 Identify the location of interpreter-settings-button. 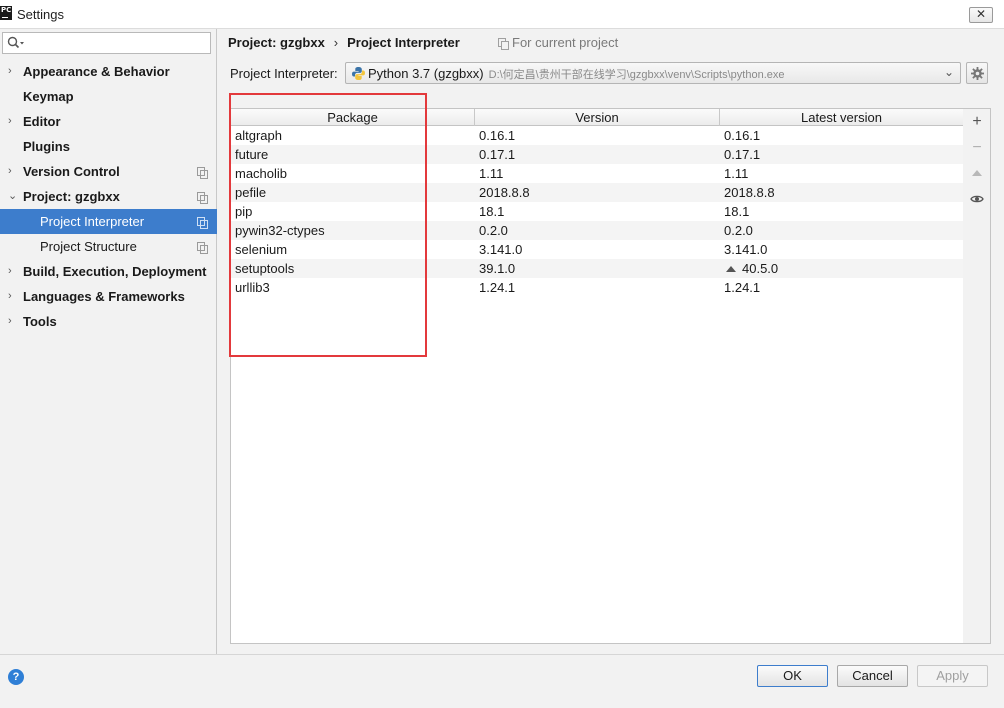
(977, 73).